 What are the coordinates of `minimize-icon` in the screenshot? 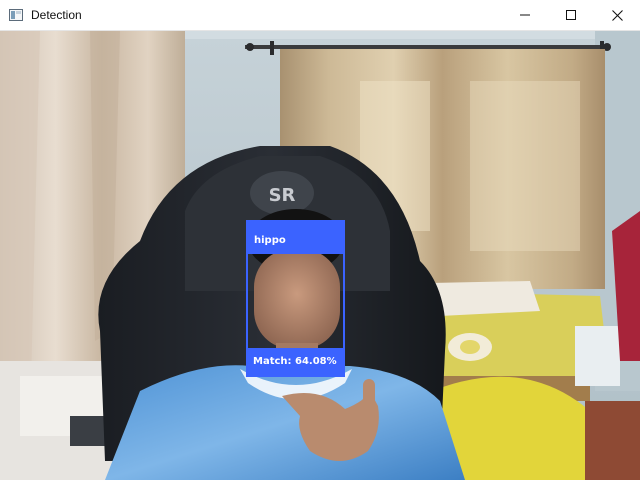 It's located at (525, 15).